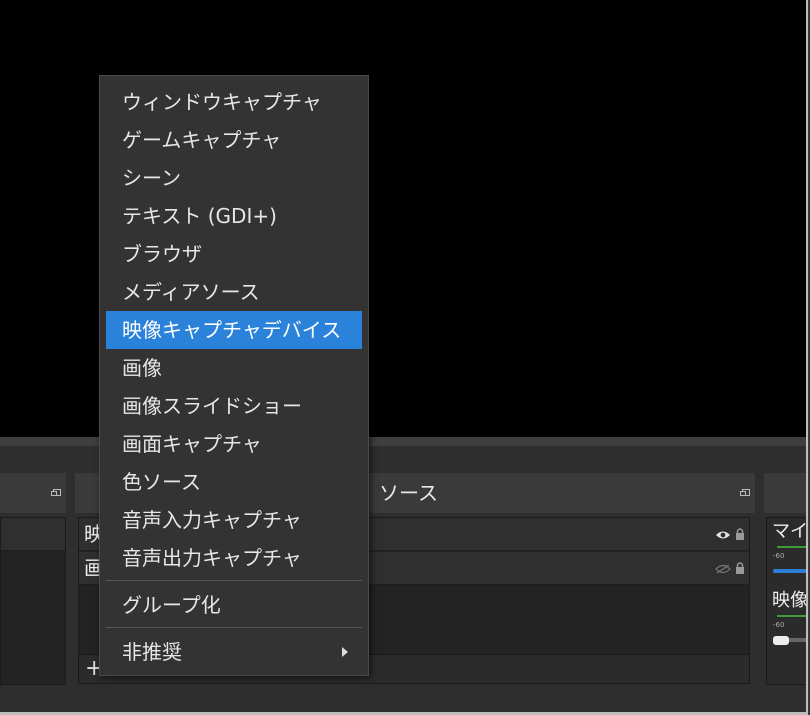 This screenshot has width=810, height=715. Describe the element at coordinates (723, 535) in the screenshot. I see `eye-icon` at that location.